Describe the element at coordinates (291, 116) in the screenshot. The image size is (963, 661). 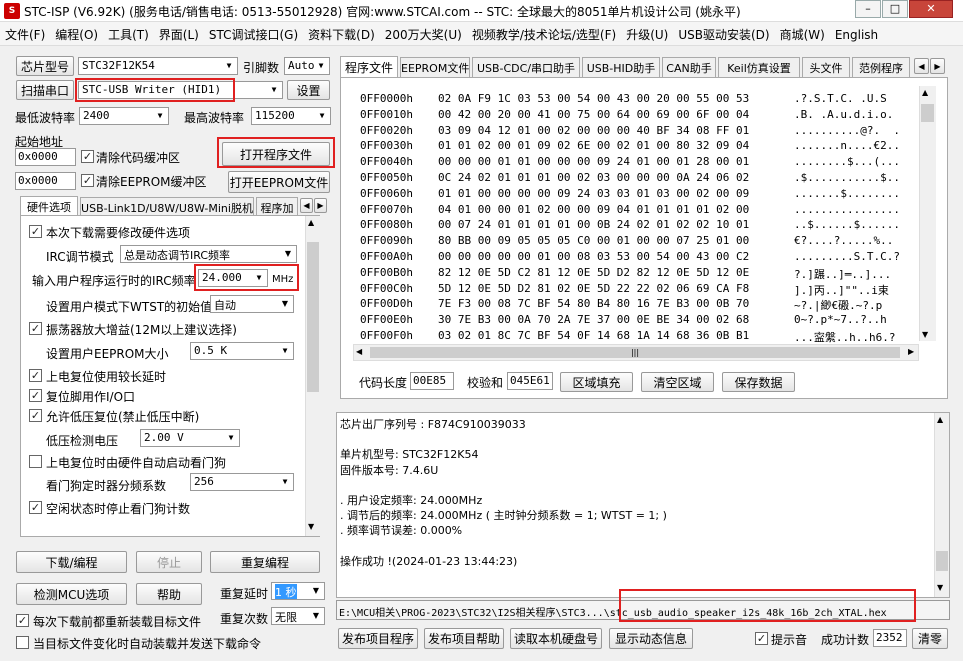
I see `max-baud-select: 115200 ▼` at that location.